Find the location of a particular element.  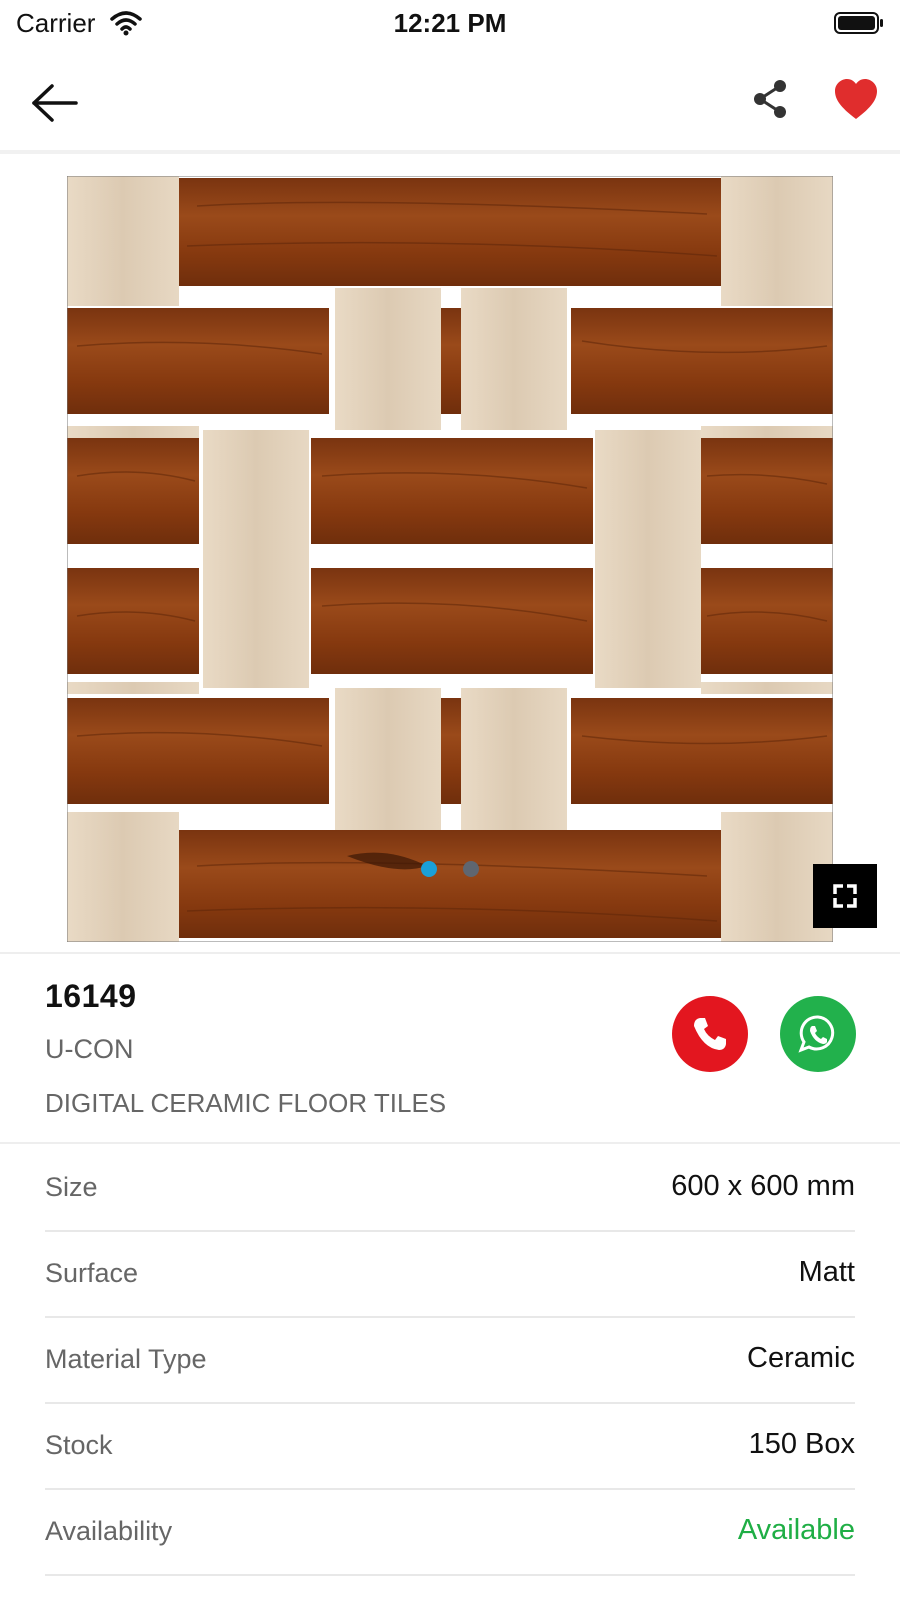

product-category: DIGITAL CERAMIC FLOOR TILES is located at coordinates (246, 1103).